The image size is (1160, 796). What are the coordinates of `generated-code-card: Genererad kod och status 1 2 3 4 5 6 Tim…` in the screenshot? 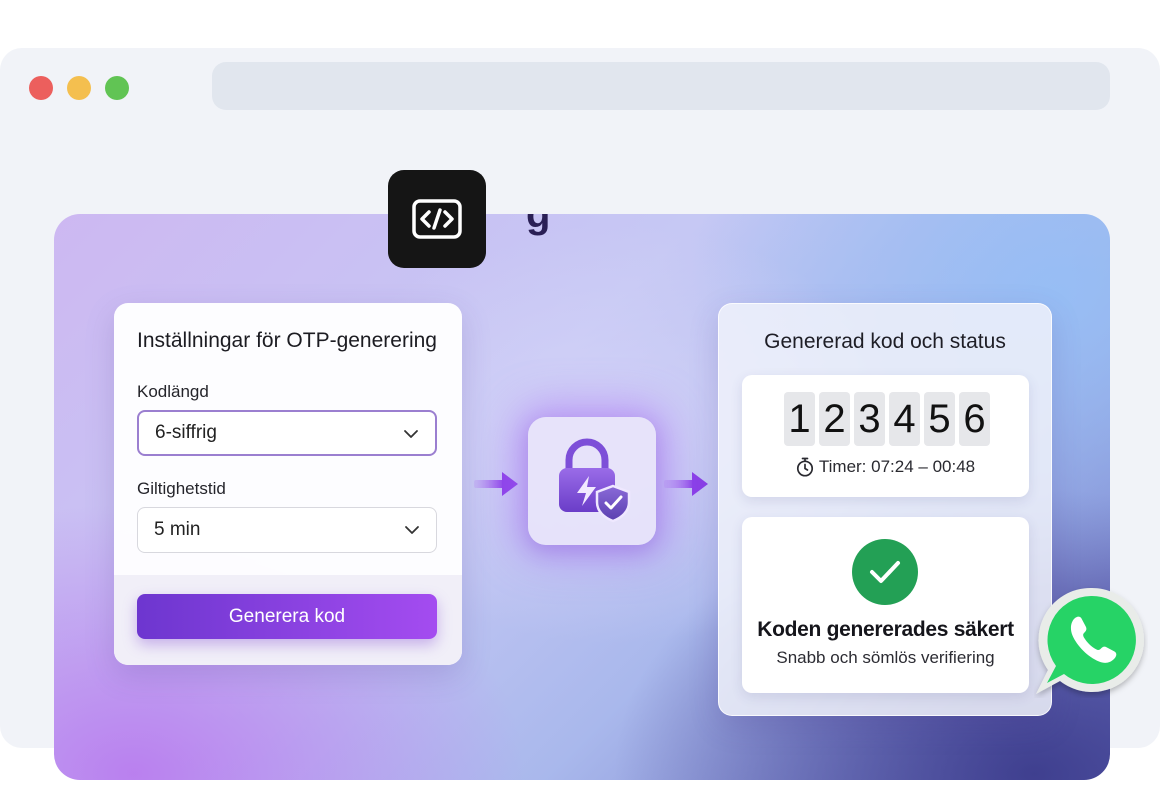 It's located at (885, 509).